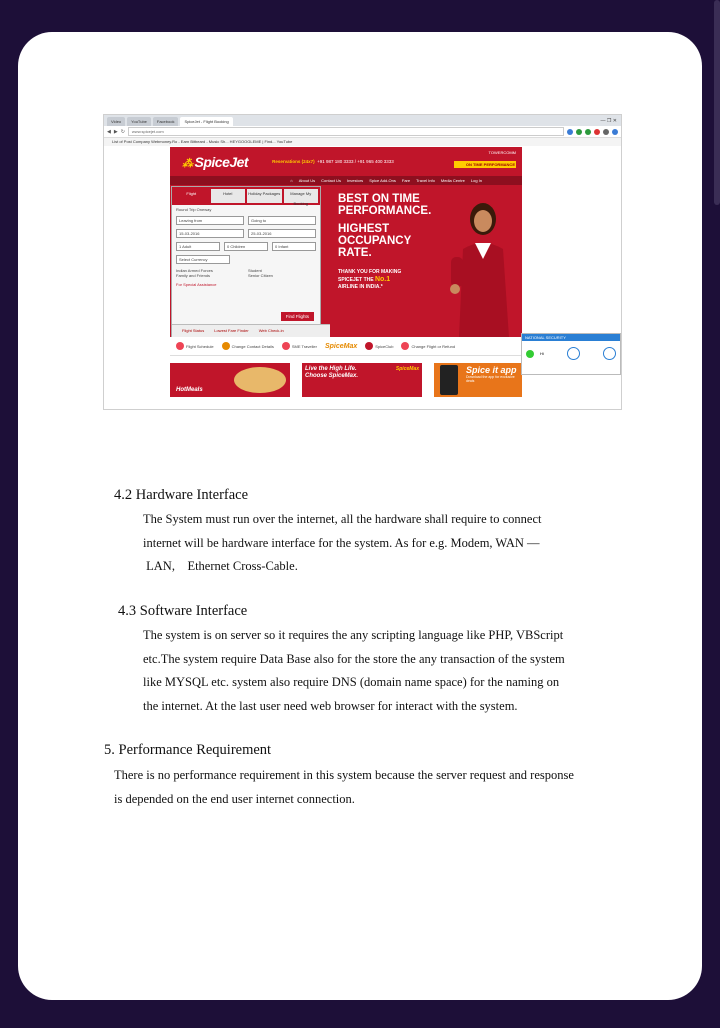 This screenshot has width=720, height=1028. I want to click on forward-icon: ▶, so click(116, 132).